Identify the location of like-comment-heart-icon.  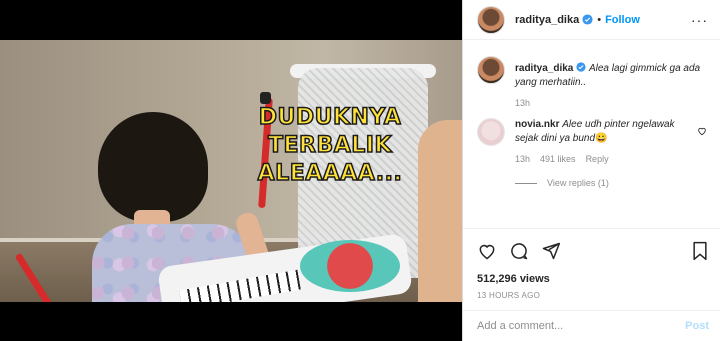
(702, 131).